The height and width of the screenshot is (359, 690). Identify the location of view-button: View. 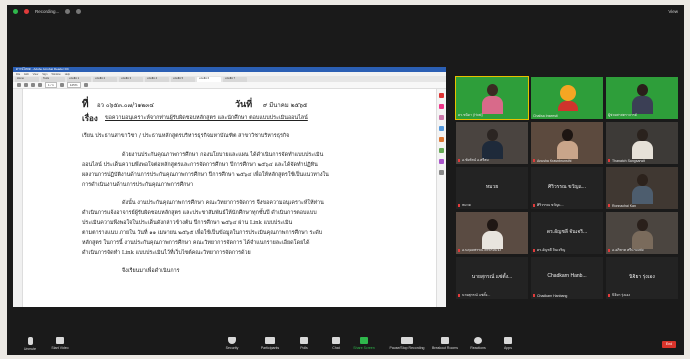
(673, 11).